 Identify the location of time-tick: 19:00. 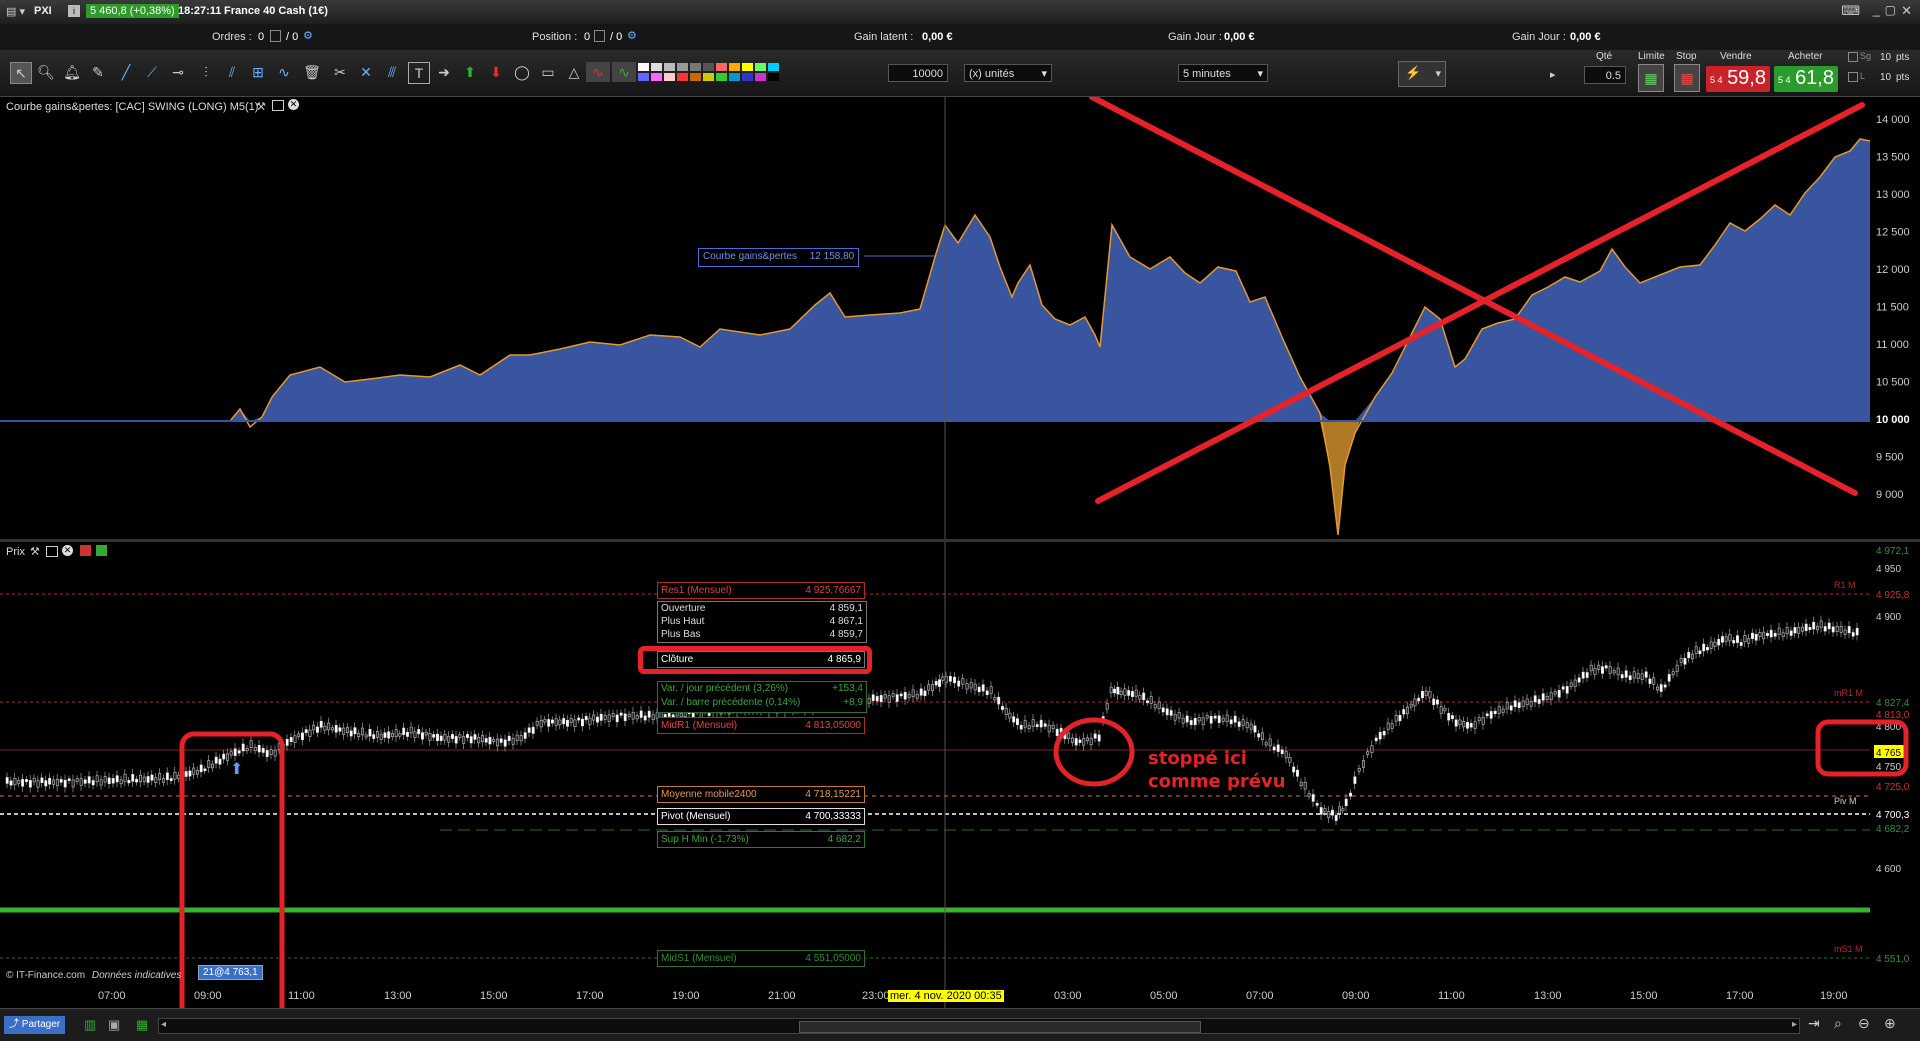
(686, 996).